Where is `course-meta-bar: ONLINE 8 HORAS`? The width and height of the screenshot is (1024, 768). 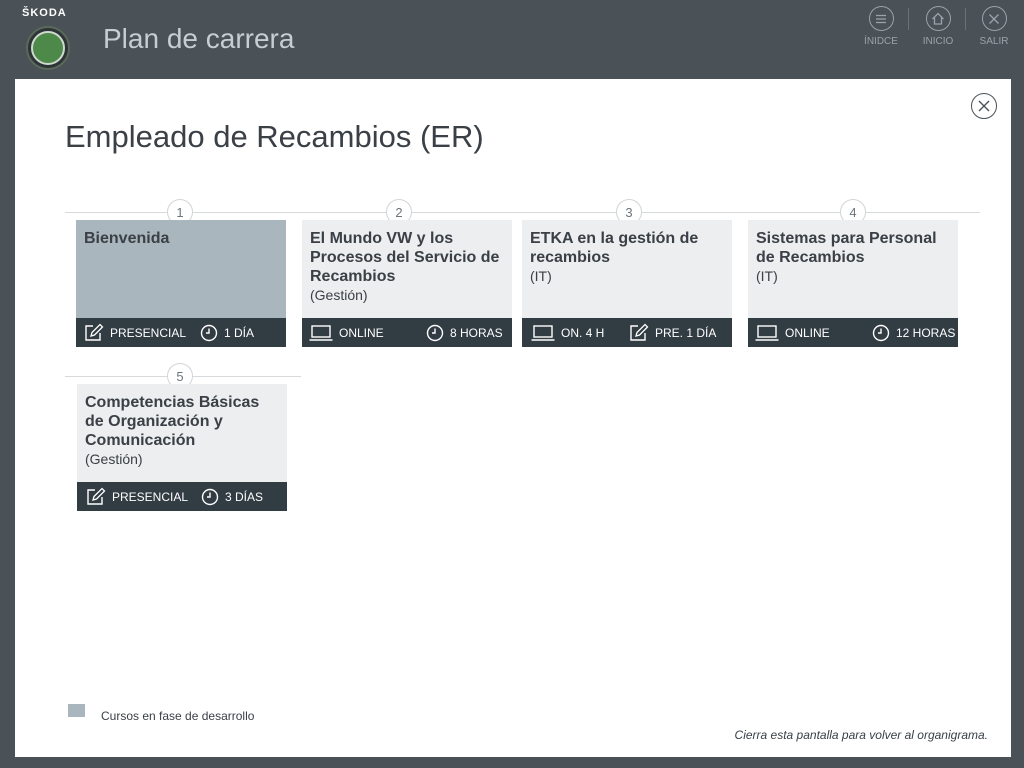 course-meta-bar: ONLINE 8 HORAS is located at coordinates (407, 332).